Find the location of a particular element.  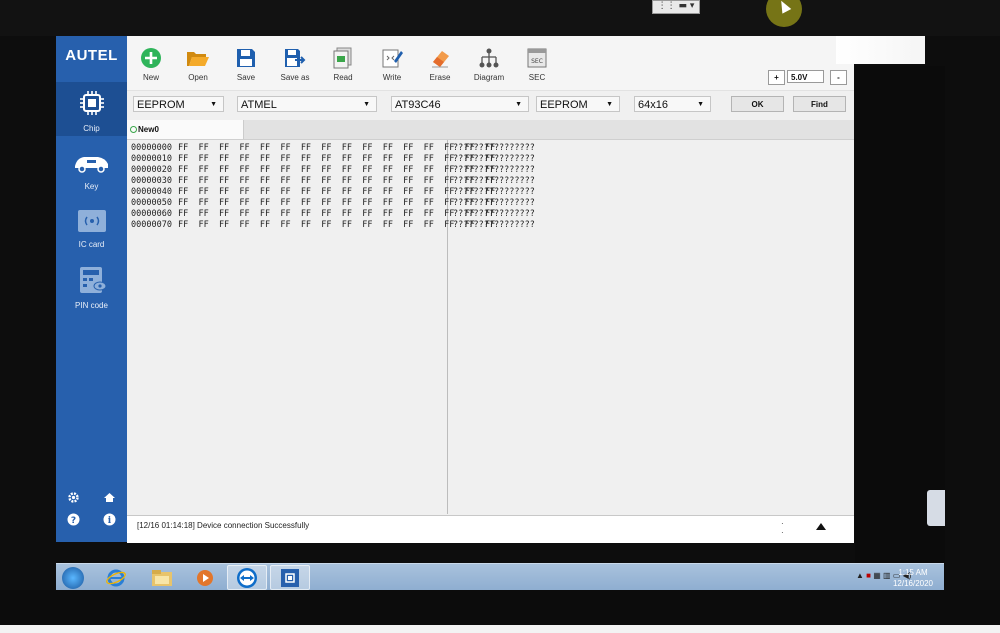

sidebar-item-label: Chip is located at coordinates (91, 128).